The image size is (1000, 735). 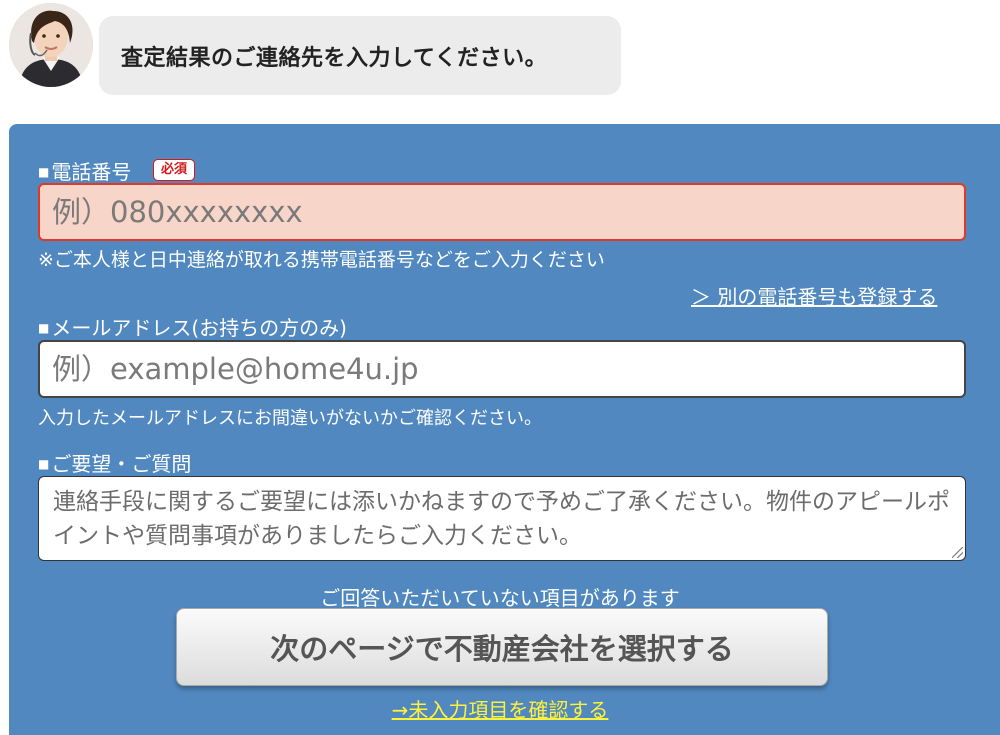 I want to click on phone-label-text: 電話番号, so click(x=91, y=172).